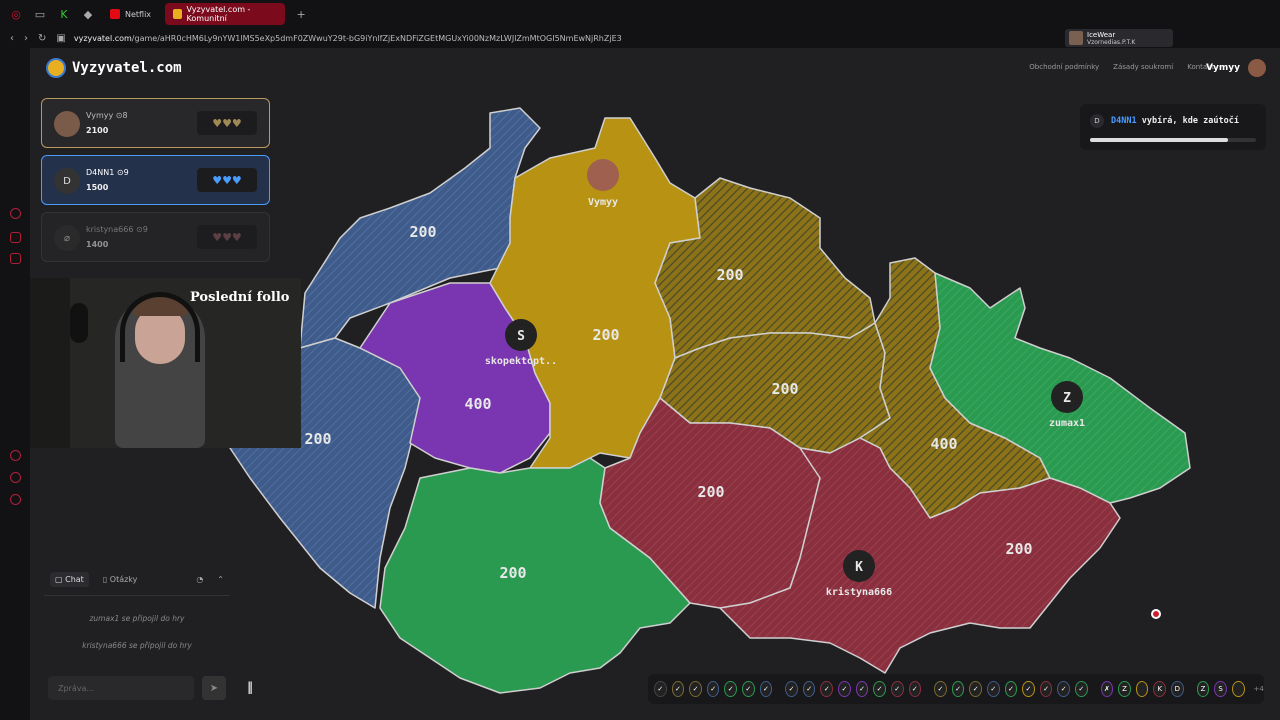  What do you see at coordinates (1067, 423) in the screenshot?
I see `base-label: zumax1` at bounding box center [1067, 423].